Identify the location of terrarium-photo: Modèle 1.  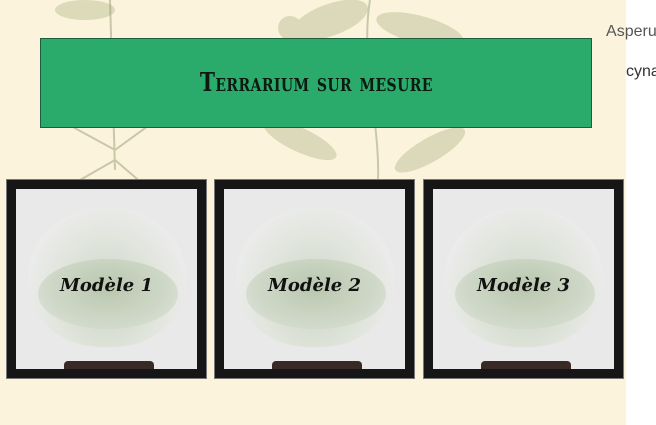
(106, 279).